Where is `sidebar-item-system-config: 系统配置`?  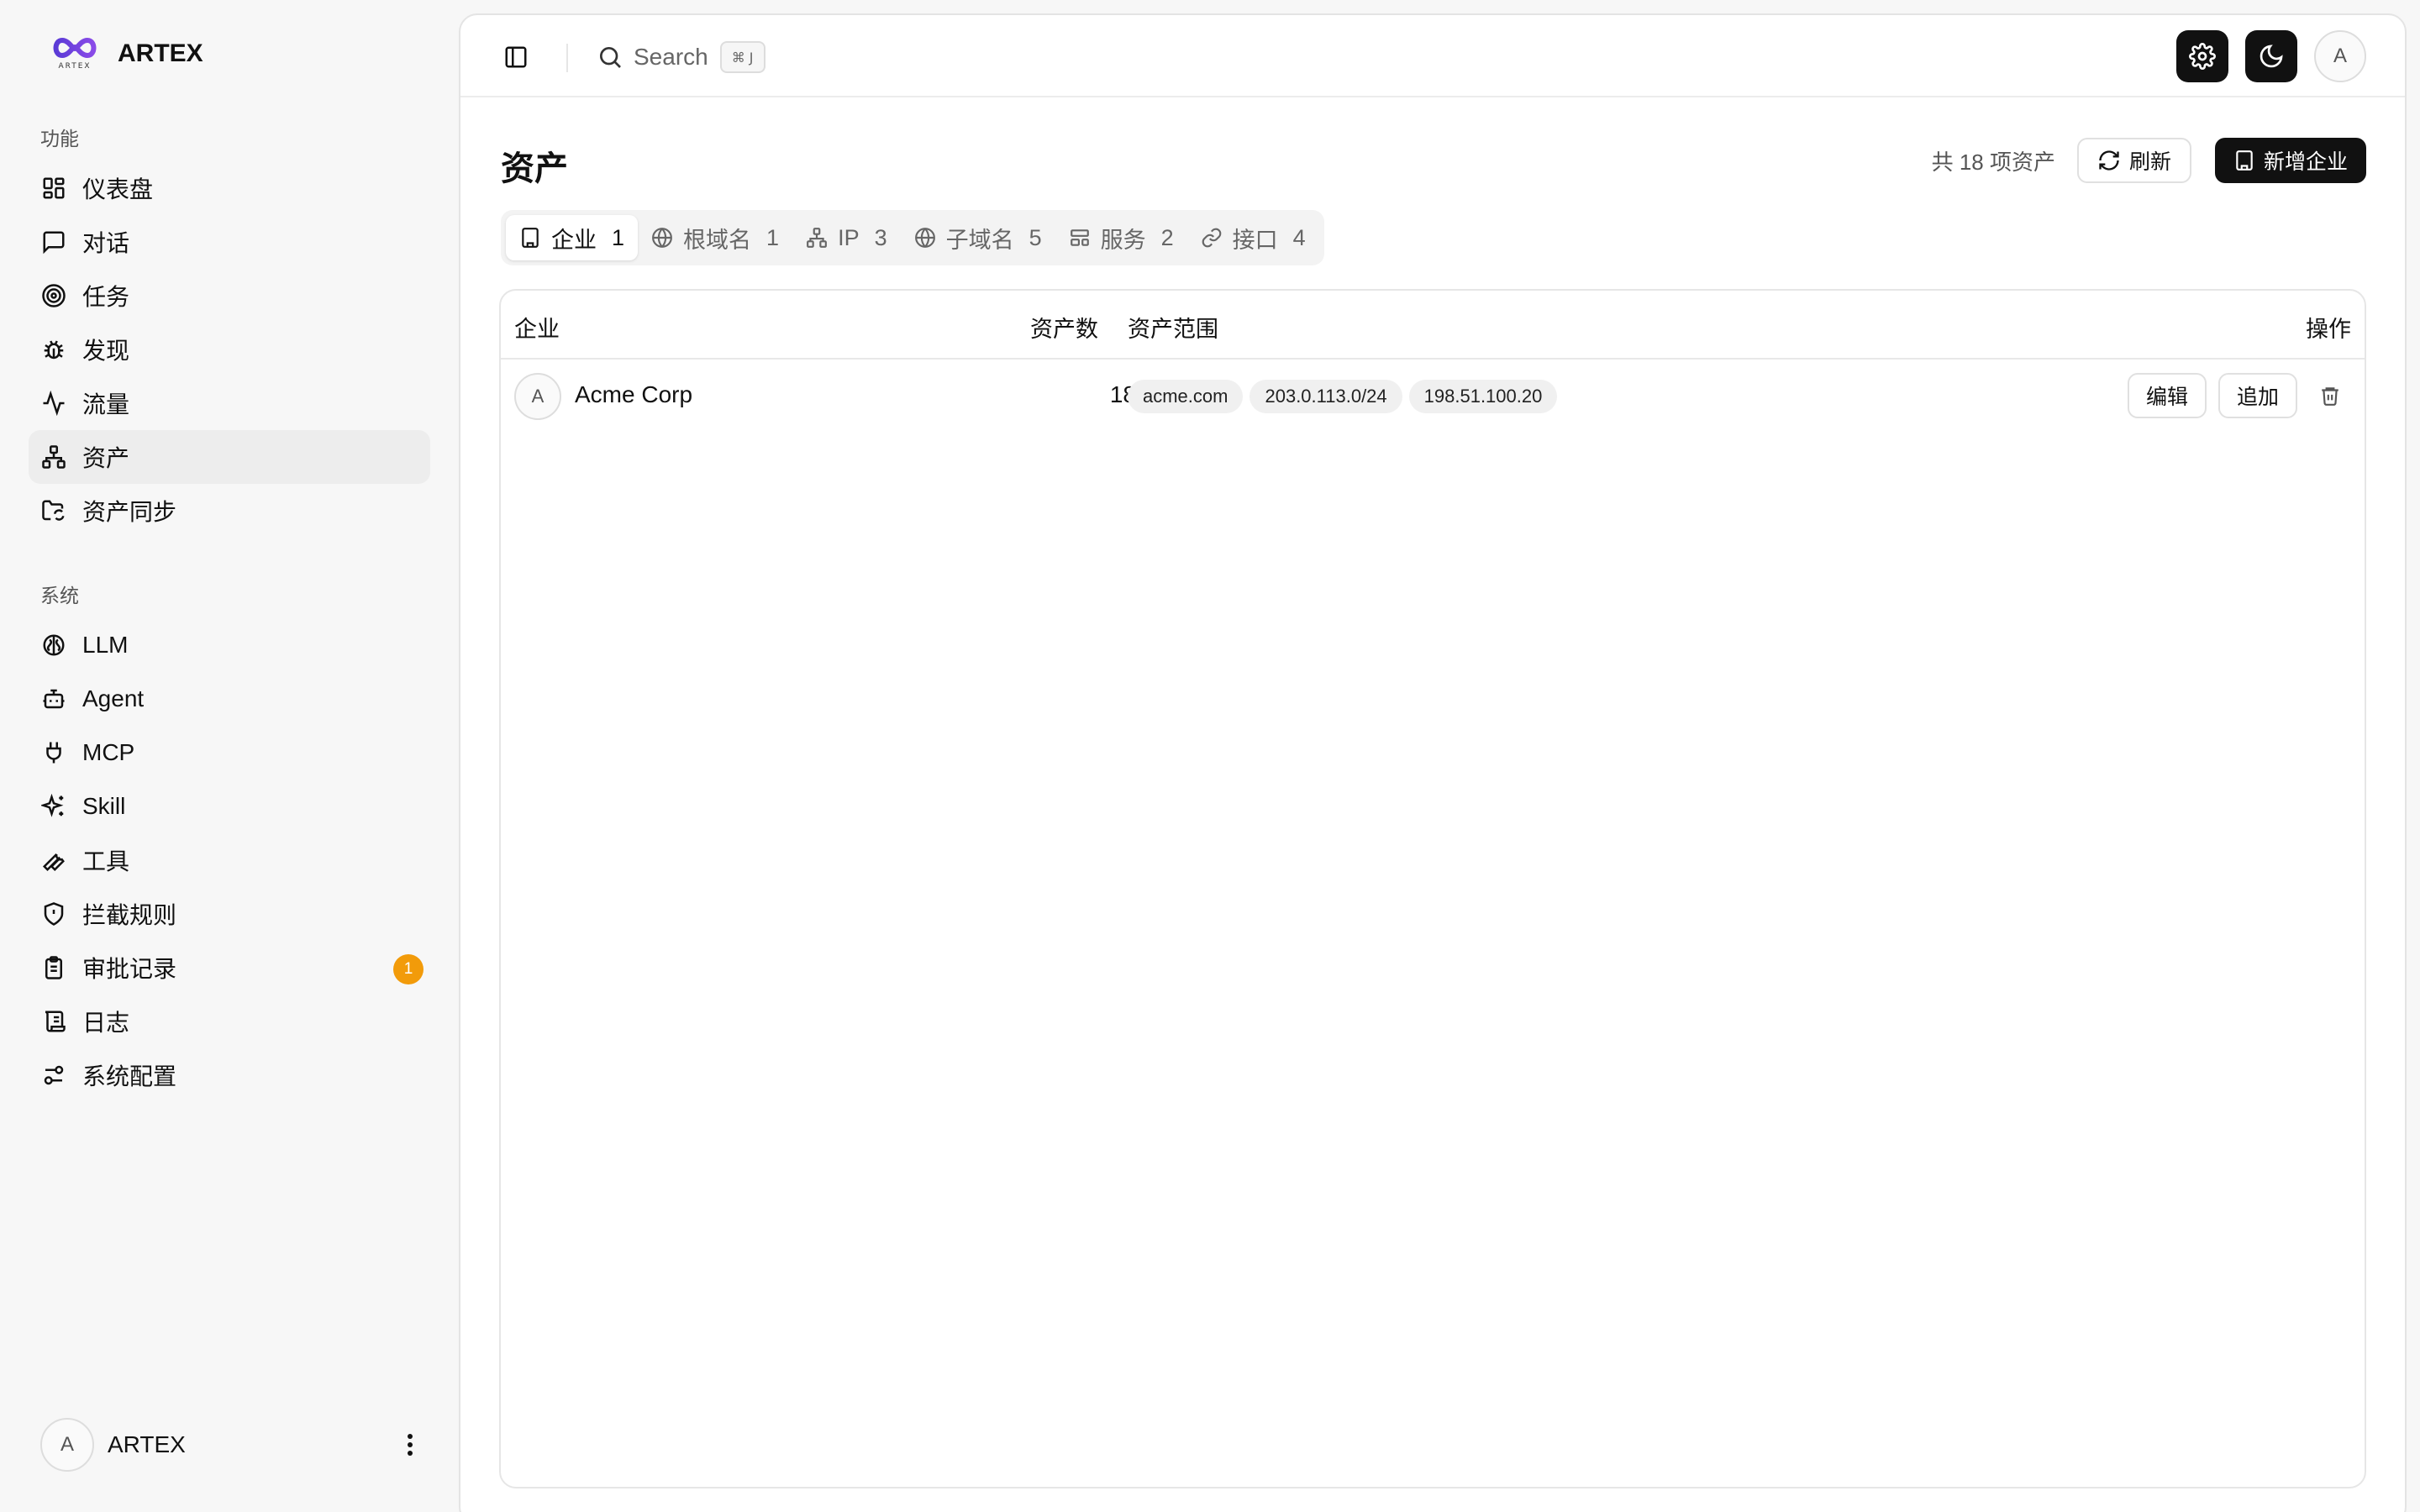 sidebar-item-system-config: 系统配置 is located at coordinates (229, 1075).